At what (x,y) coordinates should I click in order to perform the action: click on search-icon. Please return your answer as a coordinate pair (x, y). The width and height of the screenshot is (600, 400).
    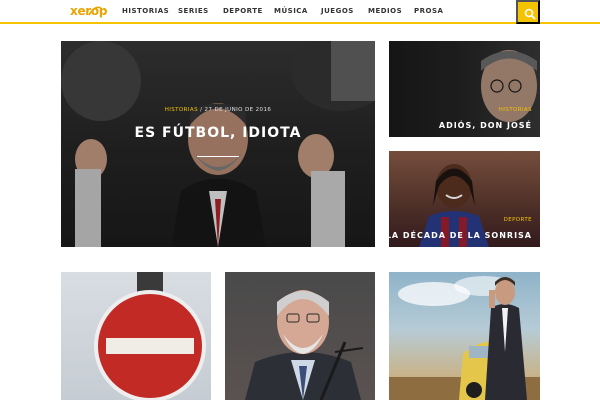
    Looking at the image, I should click on (530, 14).